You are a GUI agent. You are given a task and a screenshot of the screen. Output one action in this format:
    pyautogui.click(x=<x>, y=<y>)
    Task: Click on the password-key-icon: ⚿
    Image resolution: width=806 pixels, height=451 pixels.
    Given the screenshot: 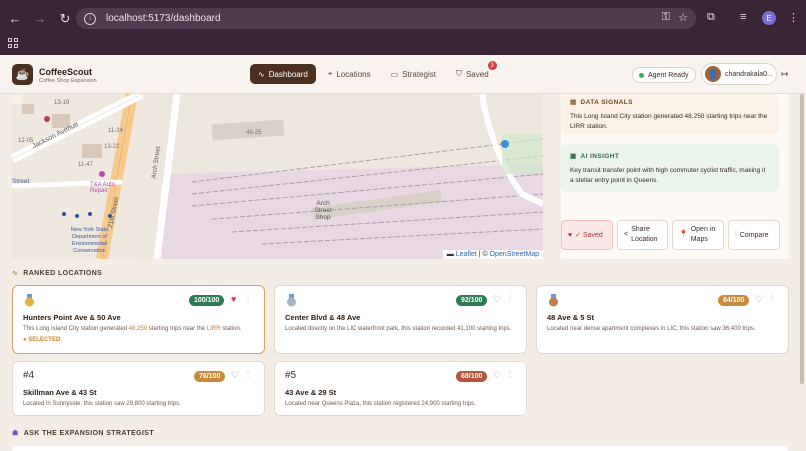 What is the action you would take?
    pyautogui.click(x=666, y=17)
    